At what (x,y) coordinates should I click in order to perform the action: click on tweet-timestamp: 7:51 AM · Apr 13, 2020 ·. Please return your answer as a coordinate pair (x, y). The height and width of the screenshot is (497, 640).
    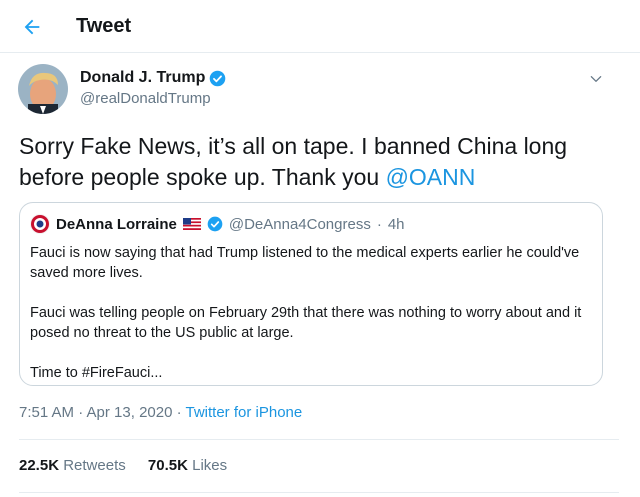
    Looking at the image, I should click on (102, 412).